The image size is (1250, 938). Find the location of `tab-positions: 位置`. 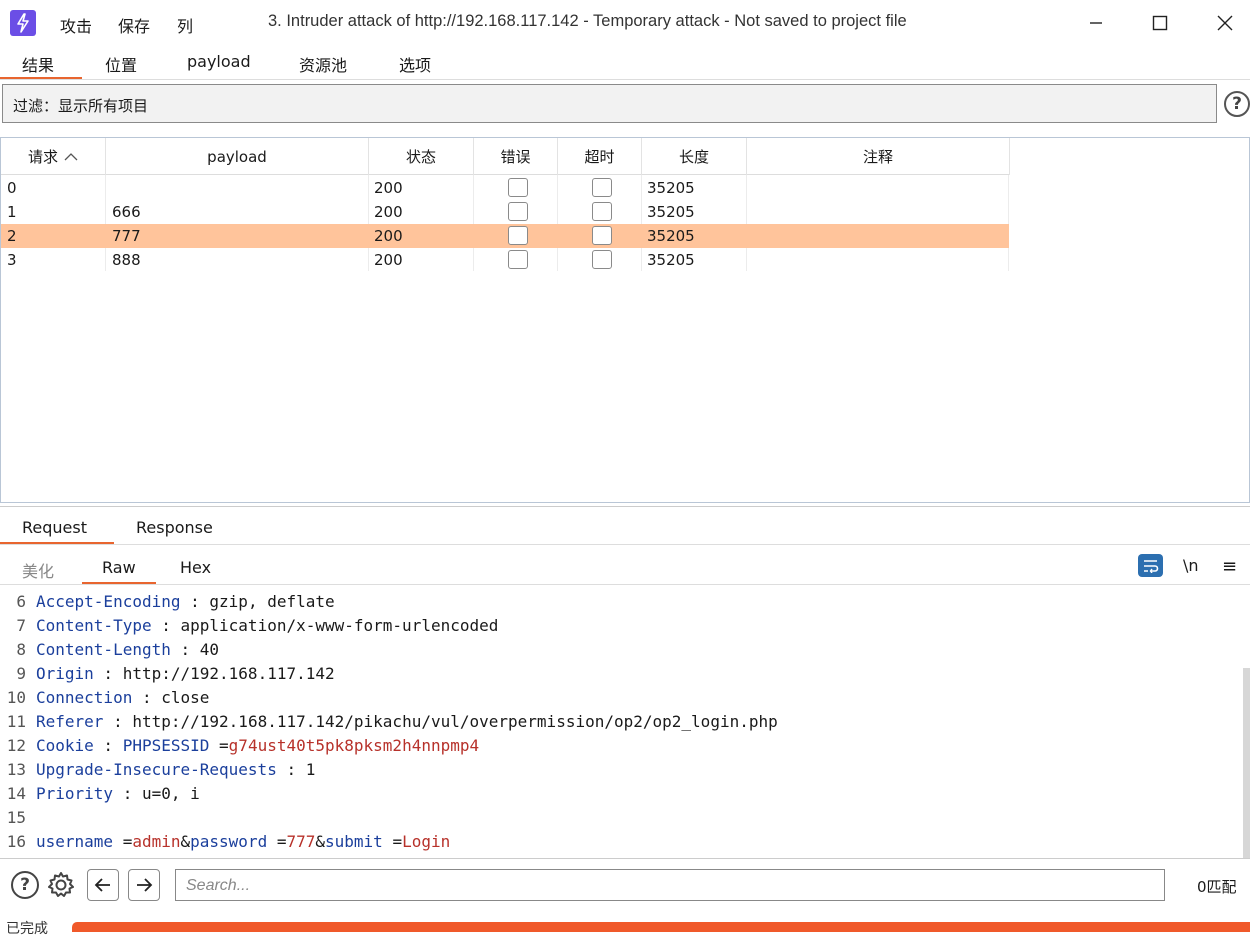

tab-positions: 位置 is located at coordinates (121, 64).